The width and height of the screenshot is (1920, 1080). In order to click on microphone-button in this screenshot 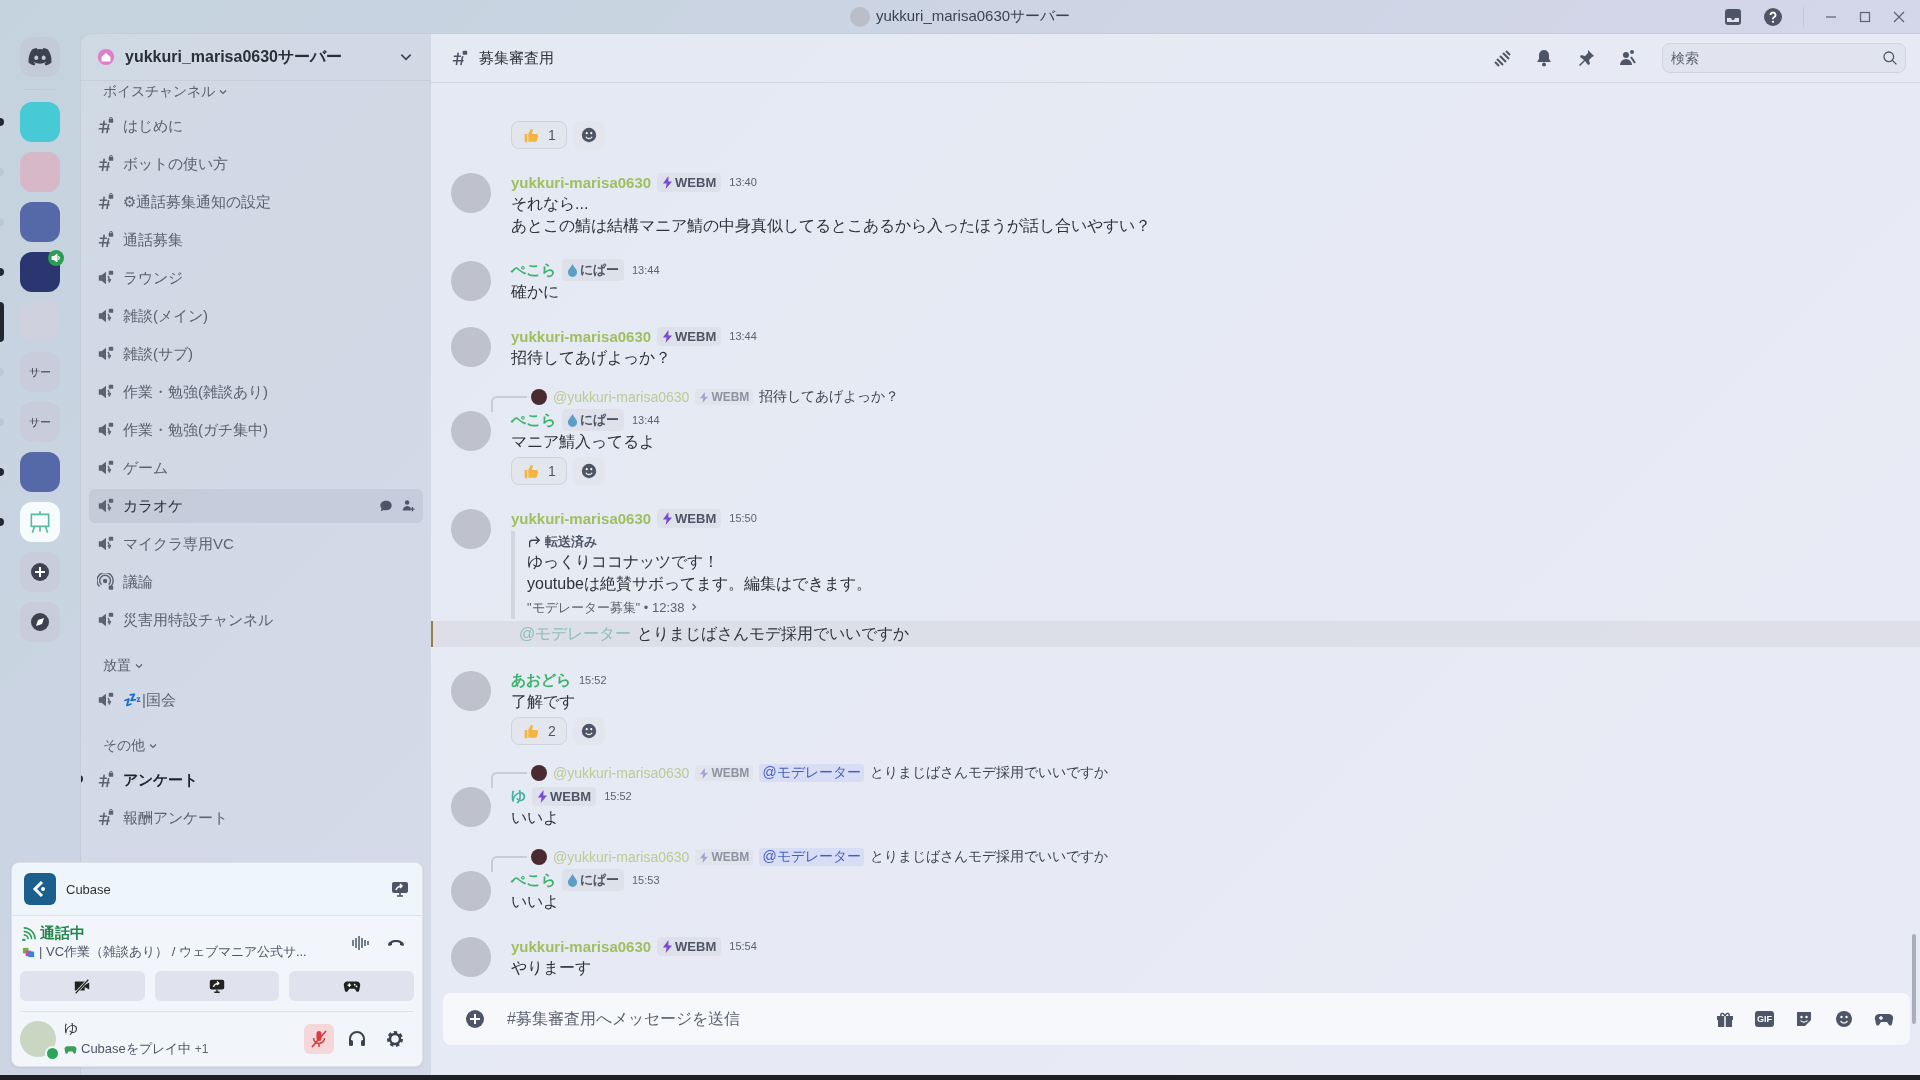, I will do `click(319, 1039)`.